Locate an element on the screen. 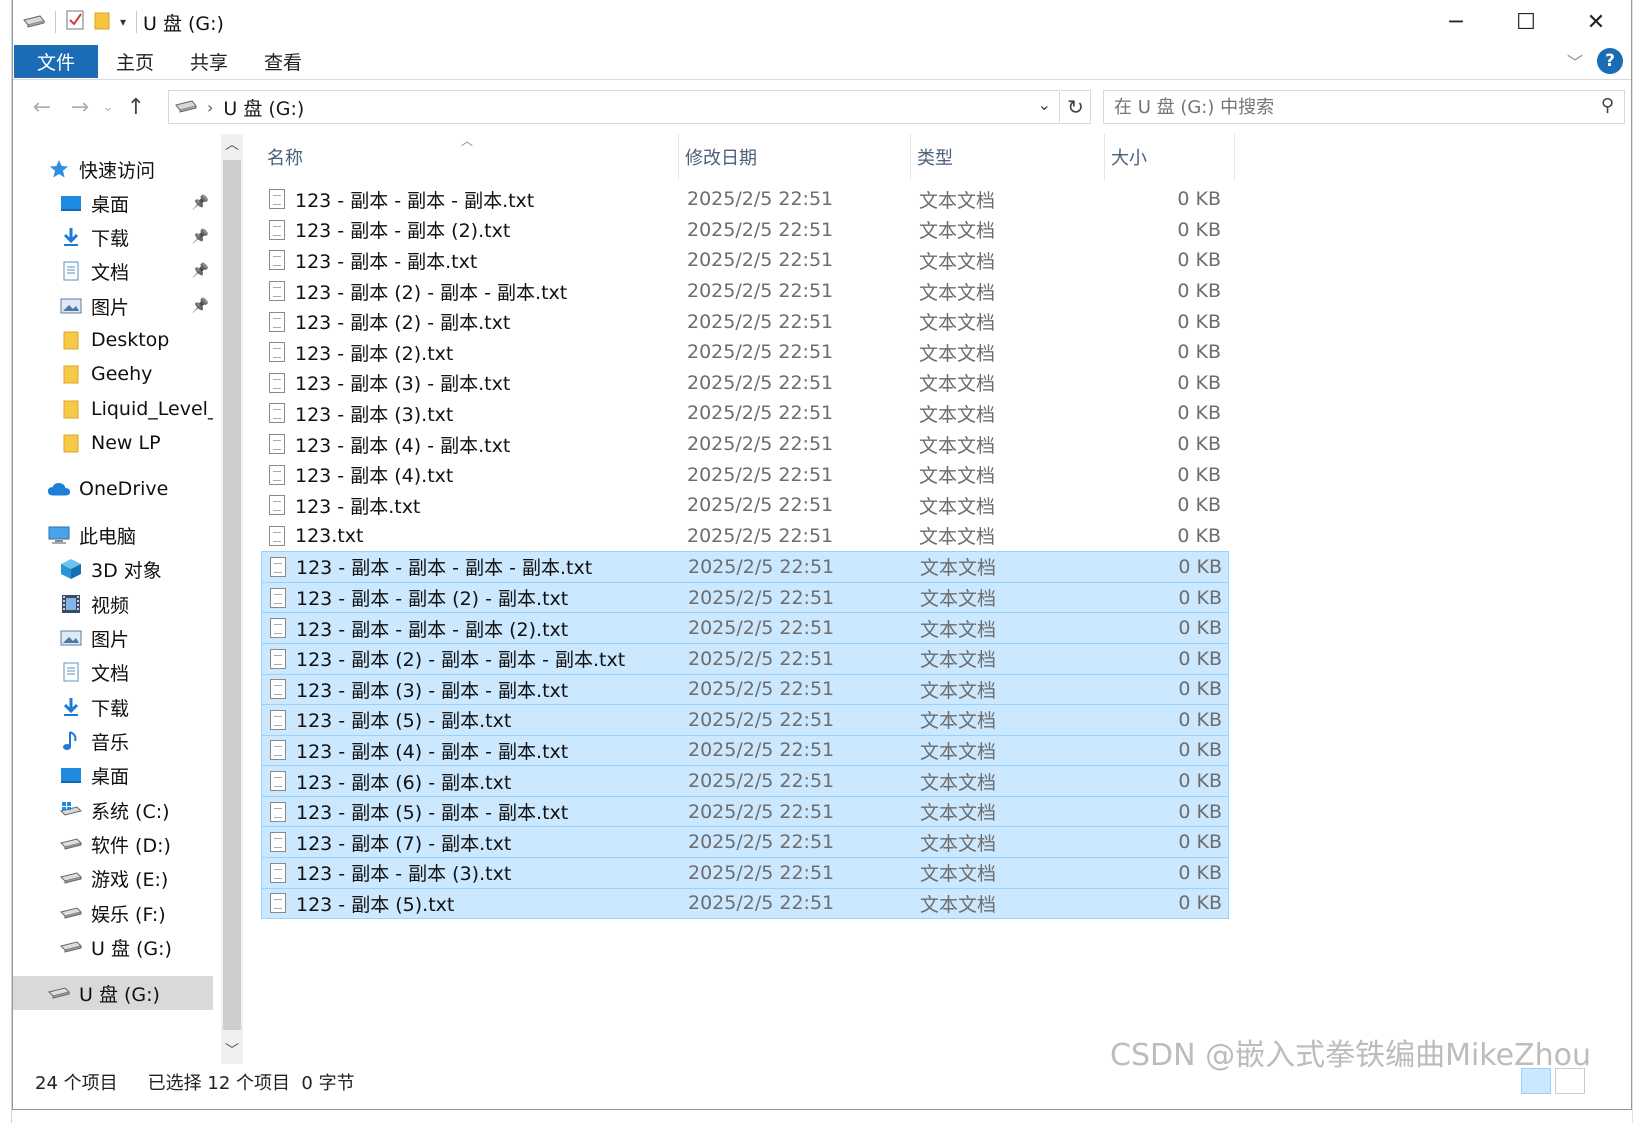 The height and width of the screenshot is (1123, 1642). file-row: 123 - 副本 (4).txt 2025/2/5 22:51 文本文档 0 KB is located at coordinates (745, 474).